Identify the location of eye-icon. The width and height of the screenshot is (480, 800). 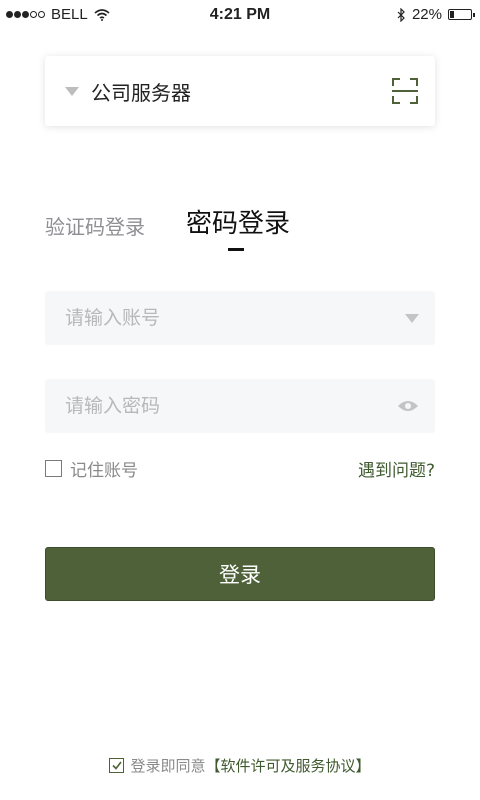
(408, 406).